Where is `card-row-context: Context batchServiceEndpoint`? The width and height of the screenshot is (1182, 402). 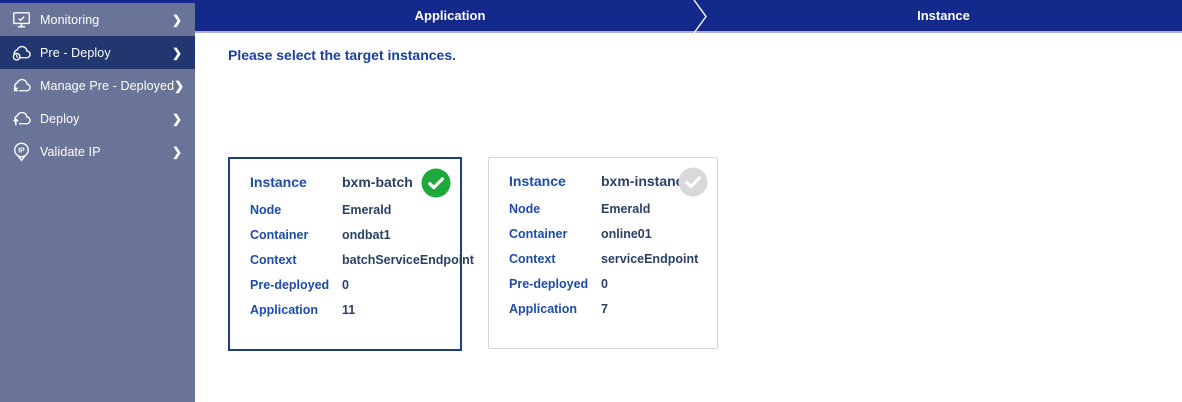 card-row-context: Context batchServiceEndpoint is located at coordinates (362, 260).